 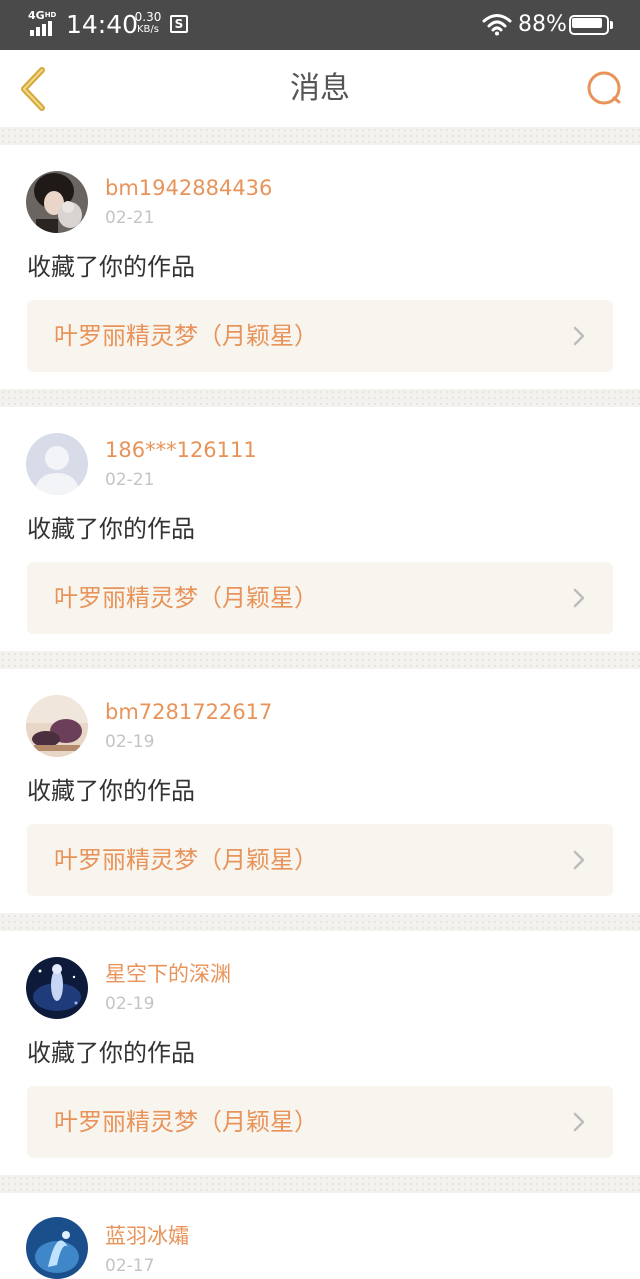 What do you see at coordinates (542, 24) in the screenshot?
I see `battery-percent: 88%` at bounding box center [542, 24].